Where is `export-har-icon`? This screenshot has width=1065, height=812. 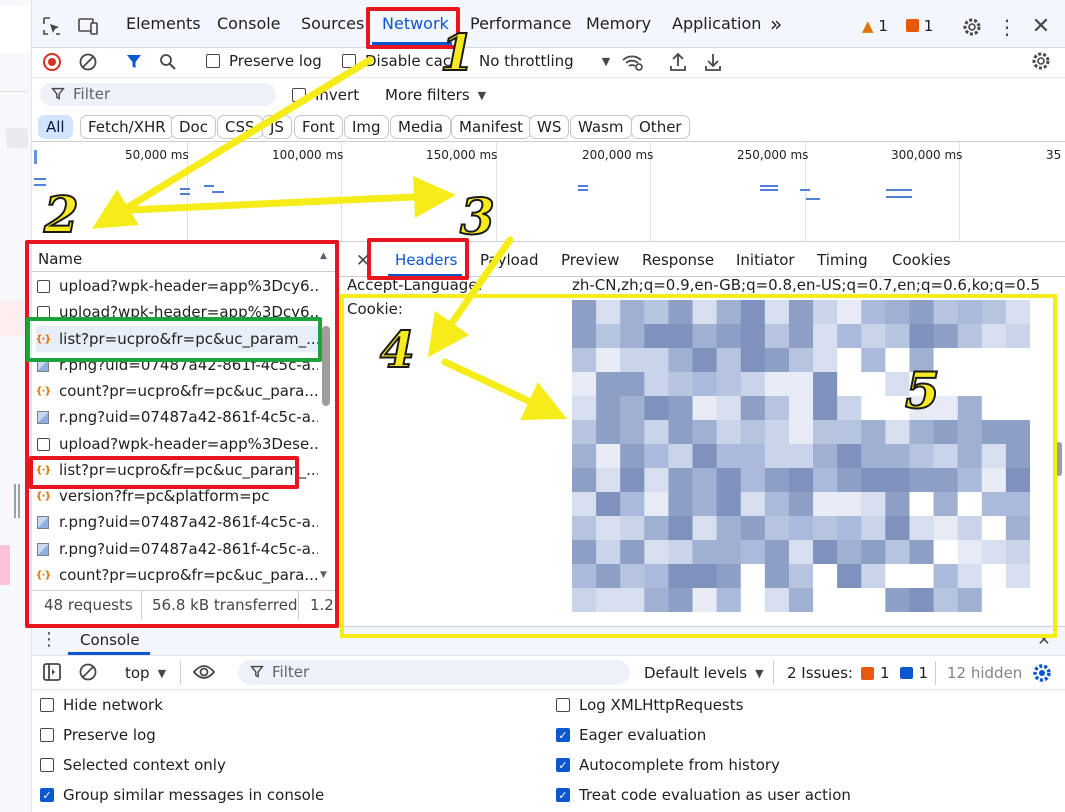
export-har-icon is located at coordinates (713, 62).